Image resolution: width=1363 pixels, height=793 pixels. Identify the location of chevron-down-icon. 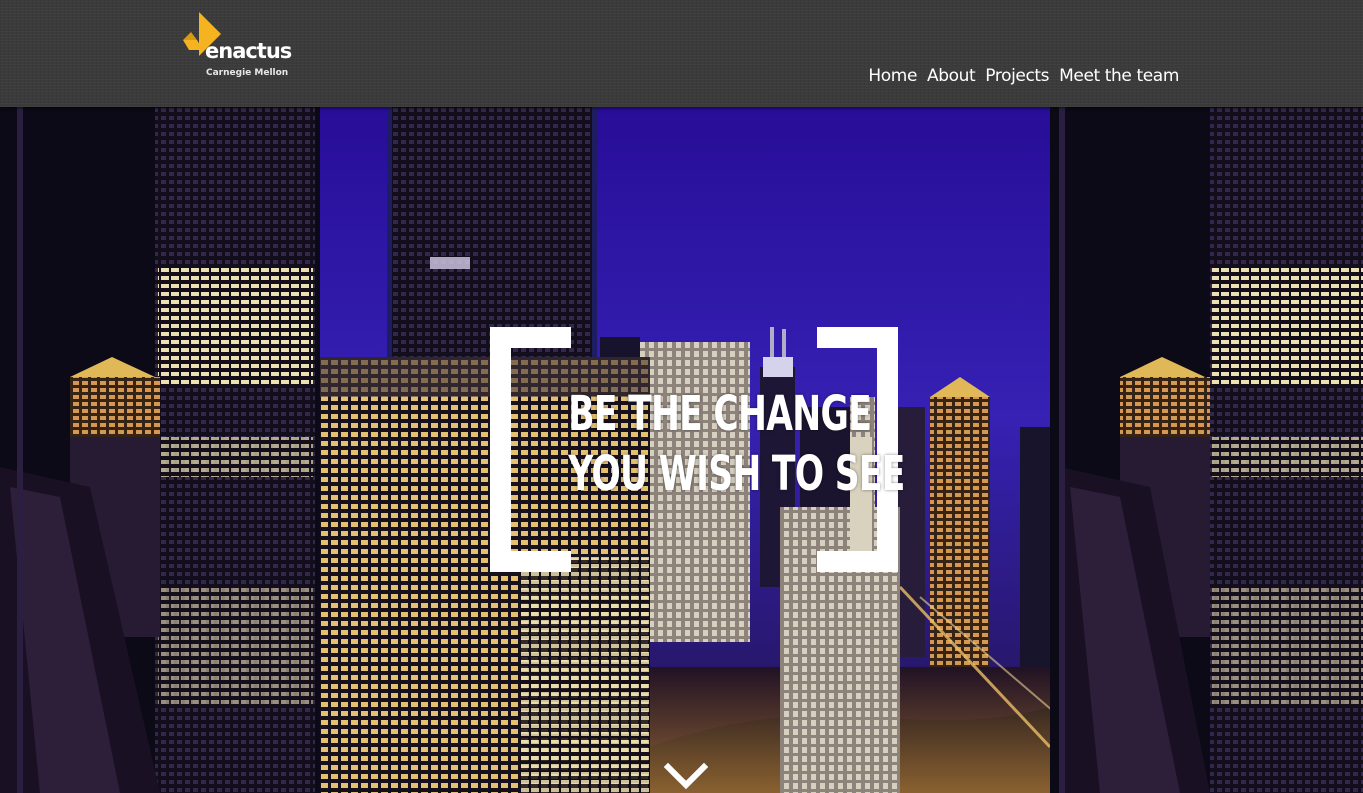
(686, 776).